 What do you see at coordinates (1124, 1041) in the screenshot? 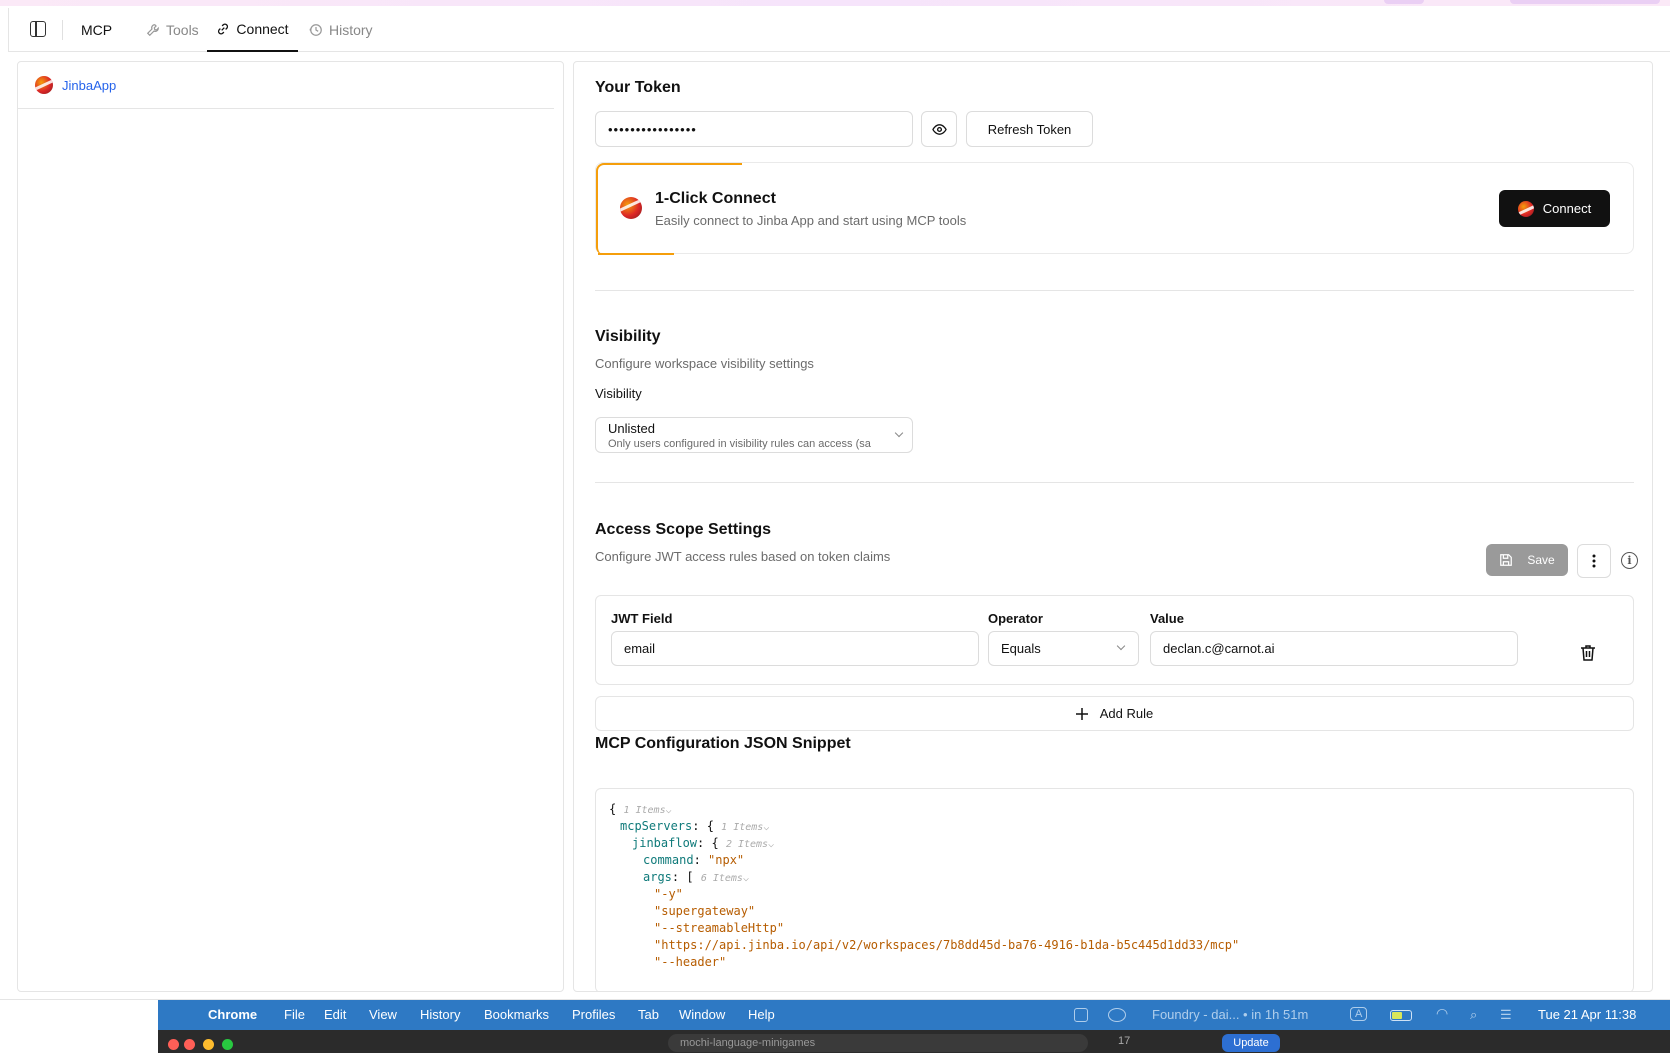
I see `tab-count: 17` at bounding box center [1124, 1041].